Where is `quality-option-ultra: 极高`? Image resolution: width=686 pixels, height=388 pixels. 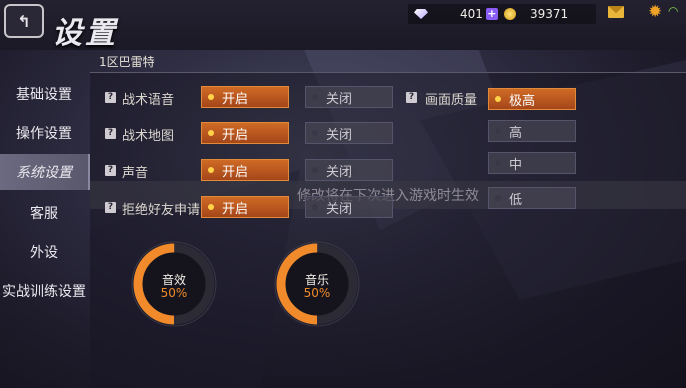
quality-option-ultra: 极高 is located at coordinates (532, 99).